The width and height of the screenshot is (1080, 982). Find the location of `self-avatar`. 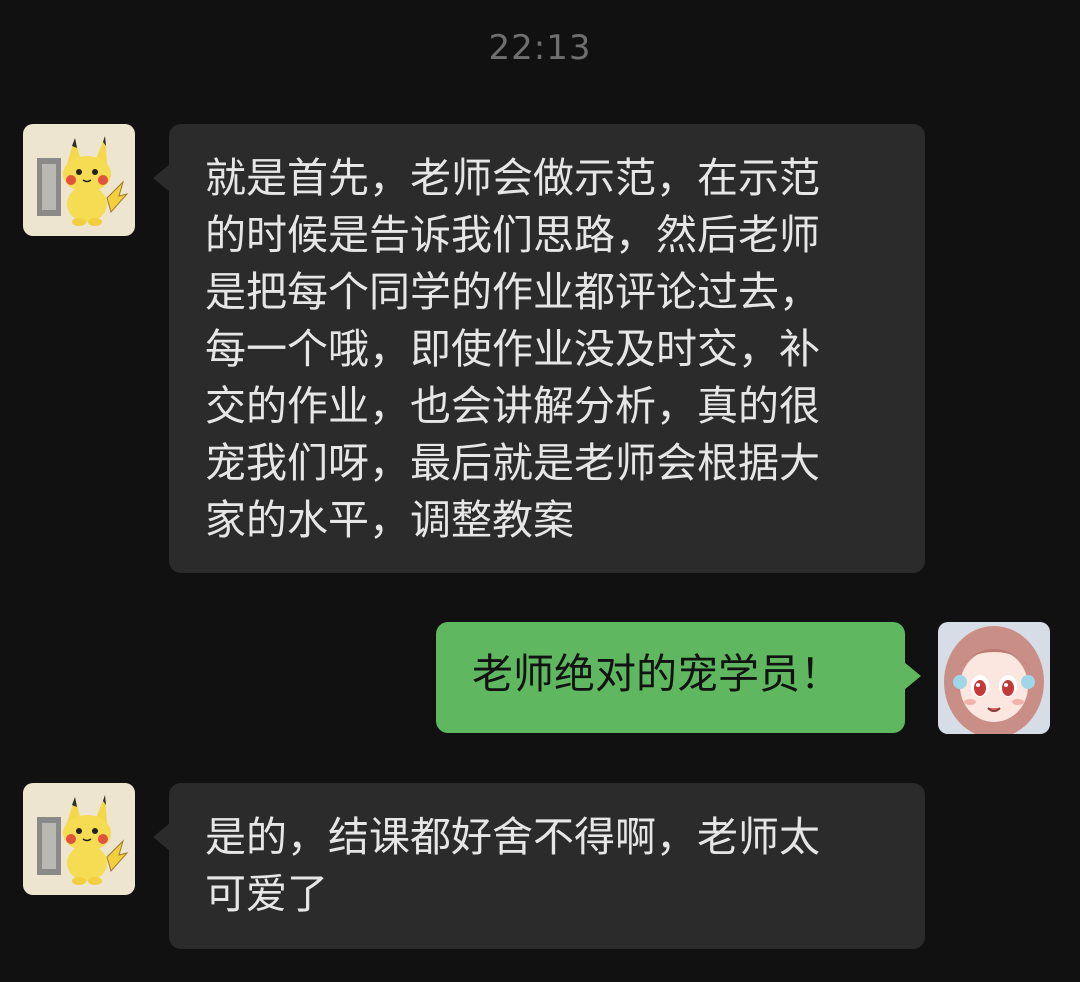

self-avatar is located at coordinates (994, 678).